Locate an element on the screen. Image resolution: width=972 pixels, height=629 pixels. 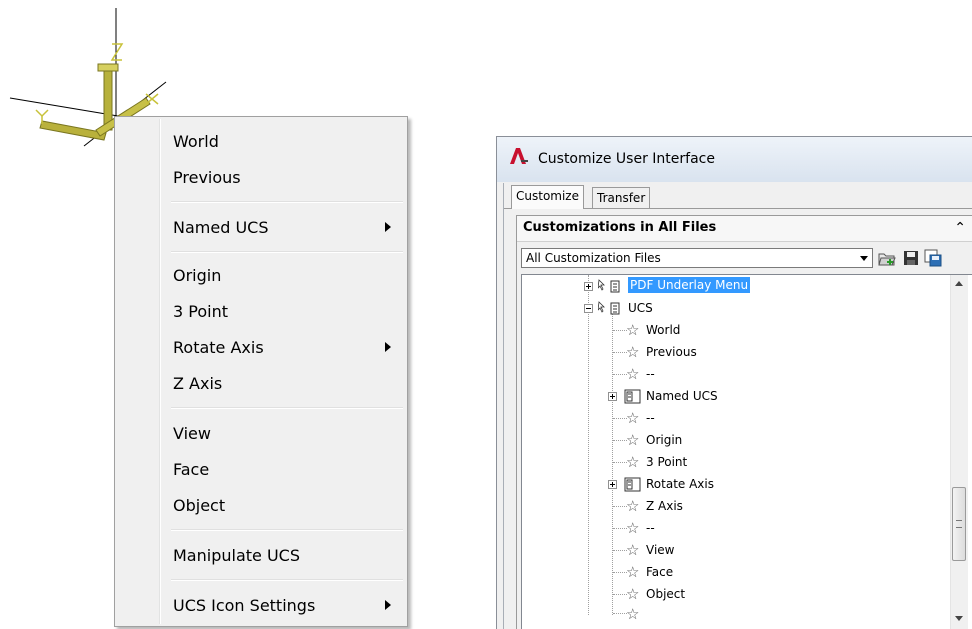
customization-files-dropdown: All Customization Files is located at coordinates (697, 258).